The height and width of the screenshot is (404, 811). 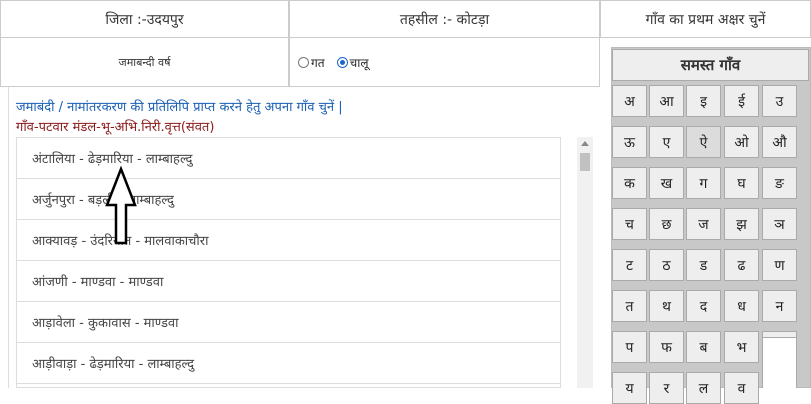 What do you see at coordinates (115, 127) in the screenshot?
I see `list-subheading: गाँव-पटवार मंडल-भू-अभि.निरी.वृत्त(संवत)` at bounding box center [115, 127].